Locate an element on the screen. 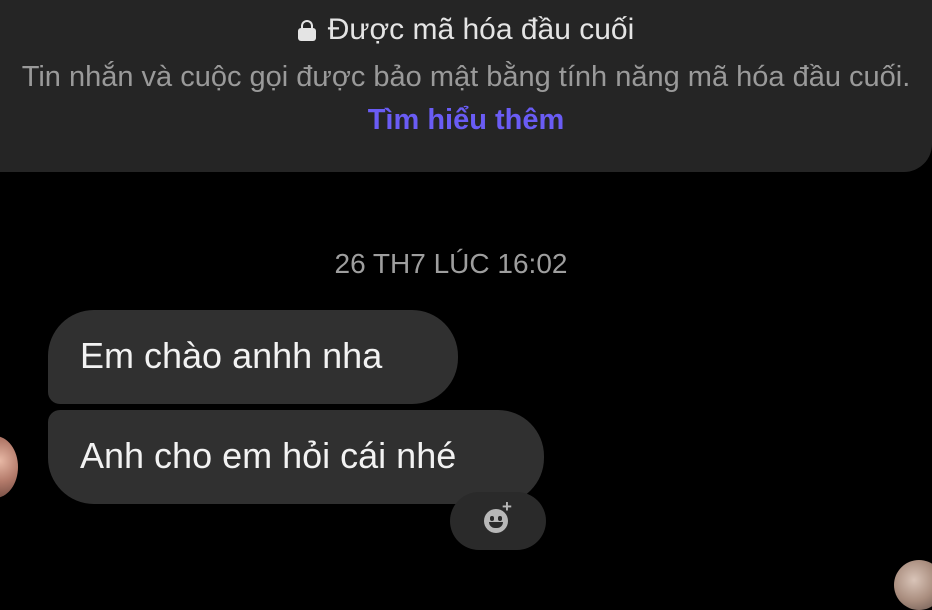 The image size is (932, 610). lock-icon is located at coordinates (306, 30).